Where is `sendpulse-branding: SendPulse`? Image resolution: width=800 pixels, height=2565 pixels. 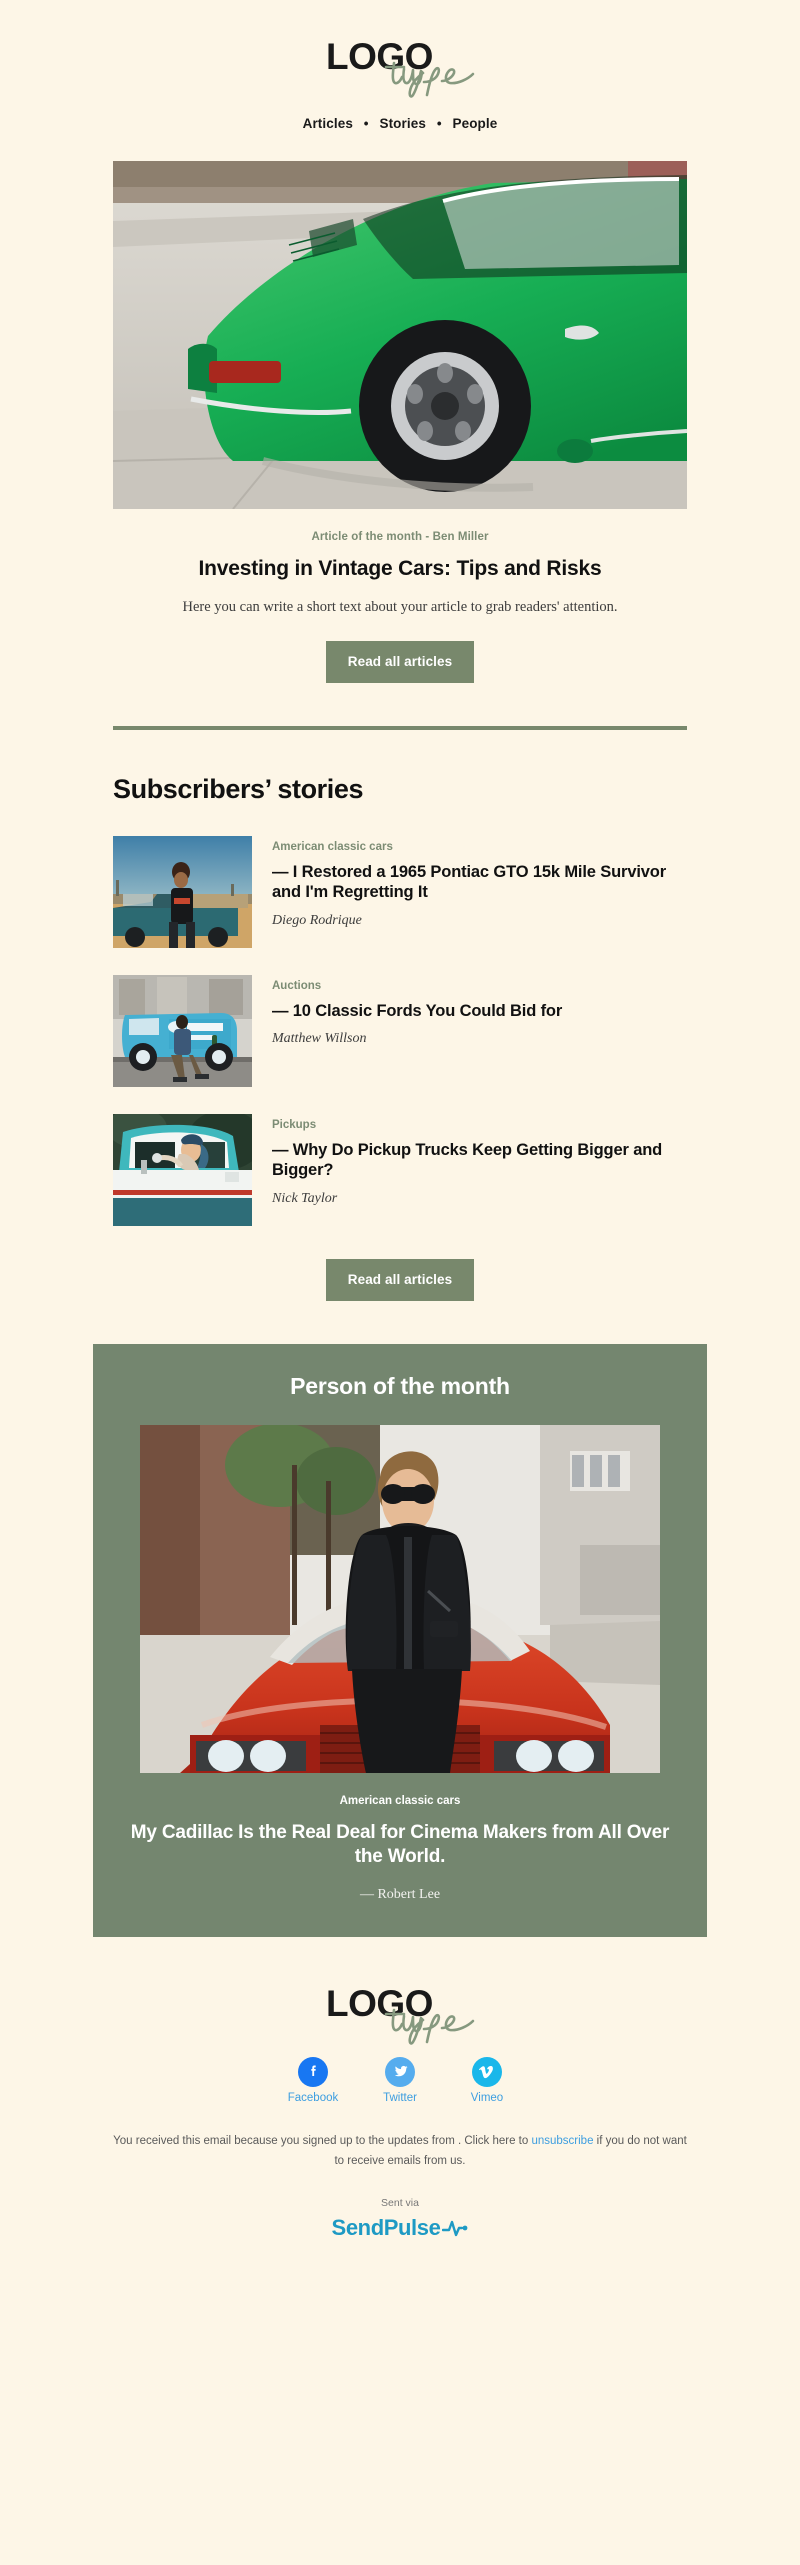
sendpulse-branding: SendPulse is located at coordinates (400, 2245).